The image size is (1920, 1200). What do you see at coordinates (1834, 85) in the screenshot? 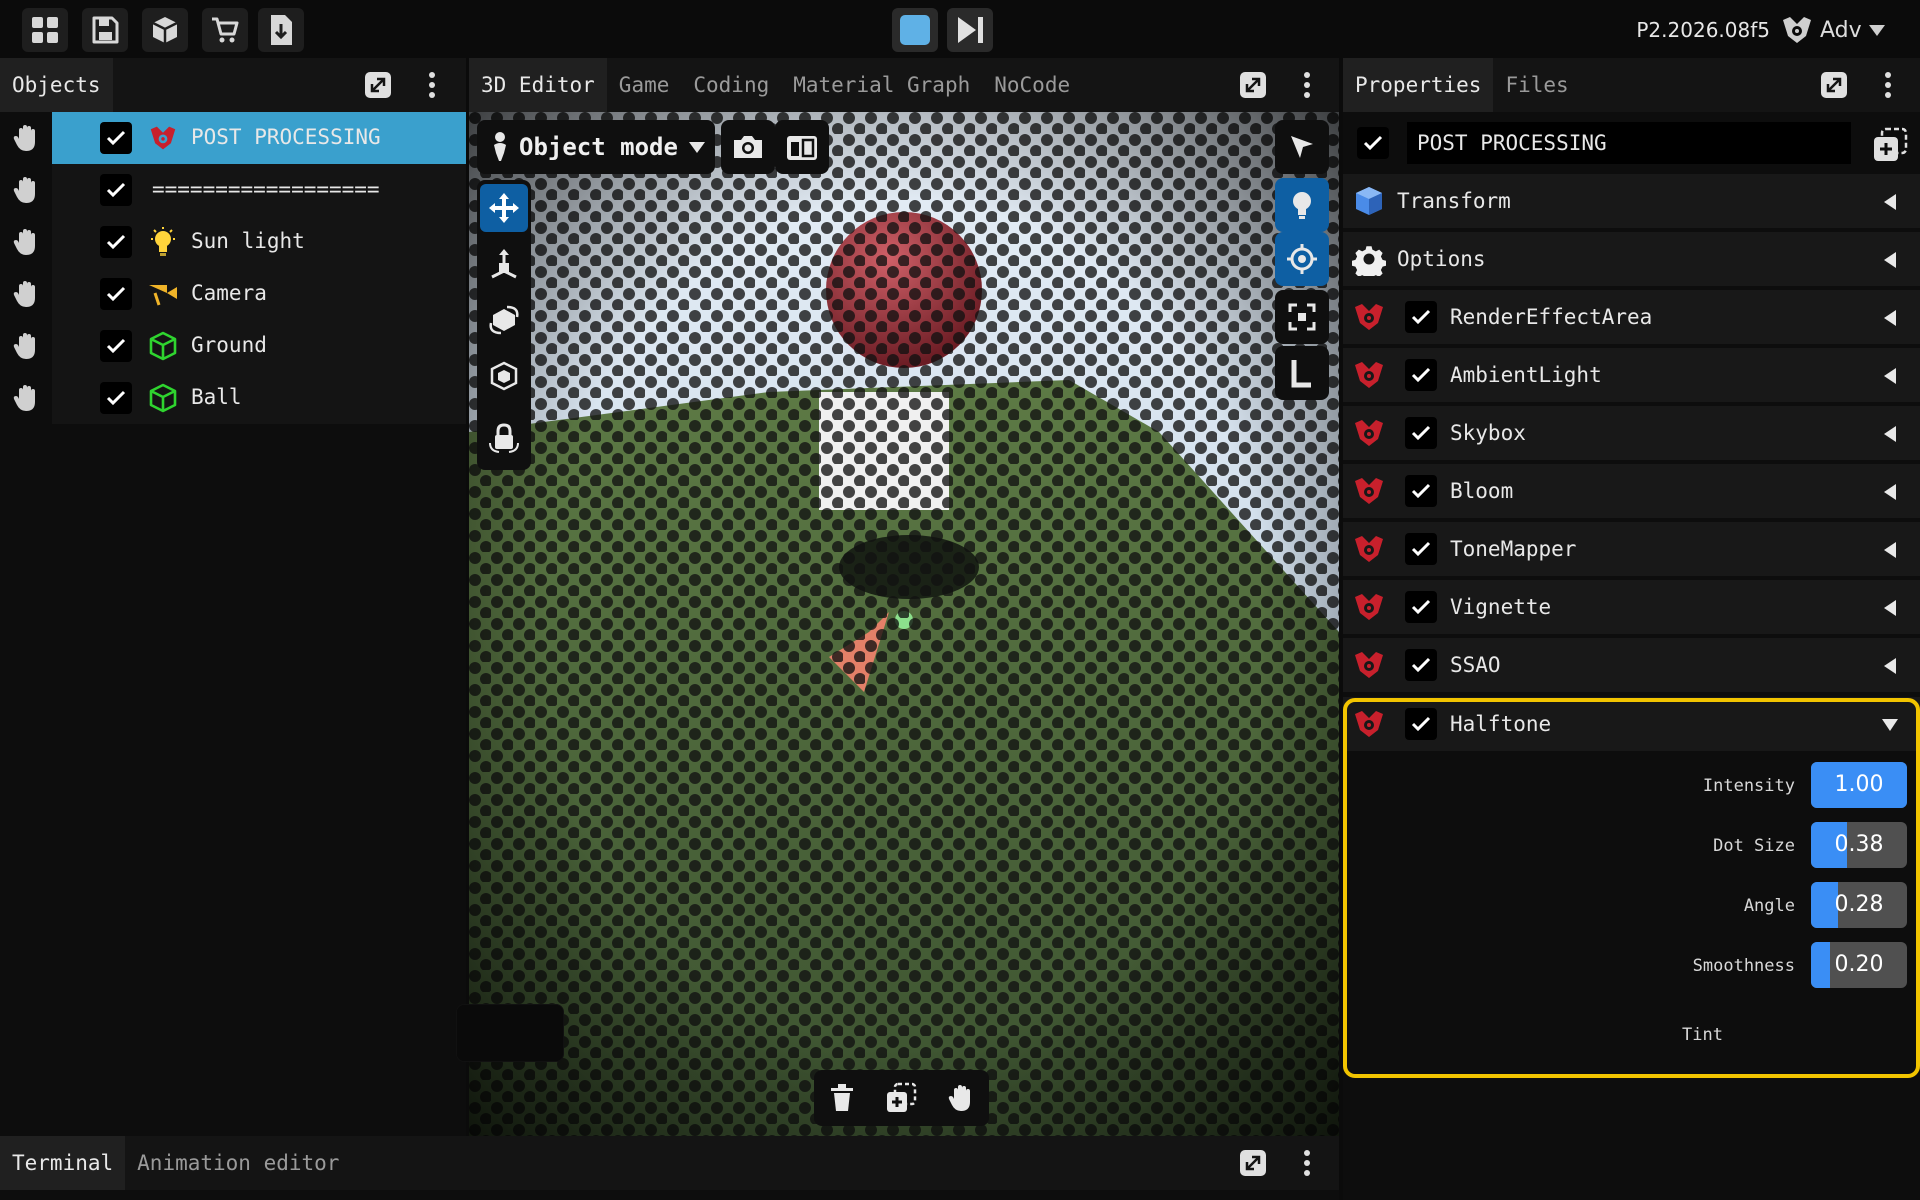
I see `expand-properties-button` at bounding box center [1834, 85].